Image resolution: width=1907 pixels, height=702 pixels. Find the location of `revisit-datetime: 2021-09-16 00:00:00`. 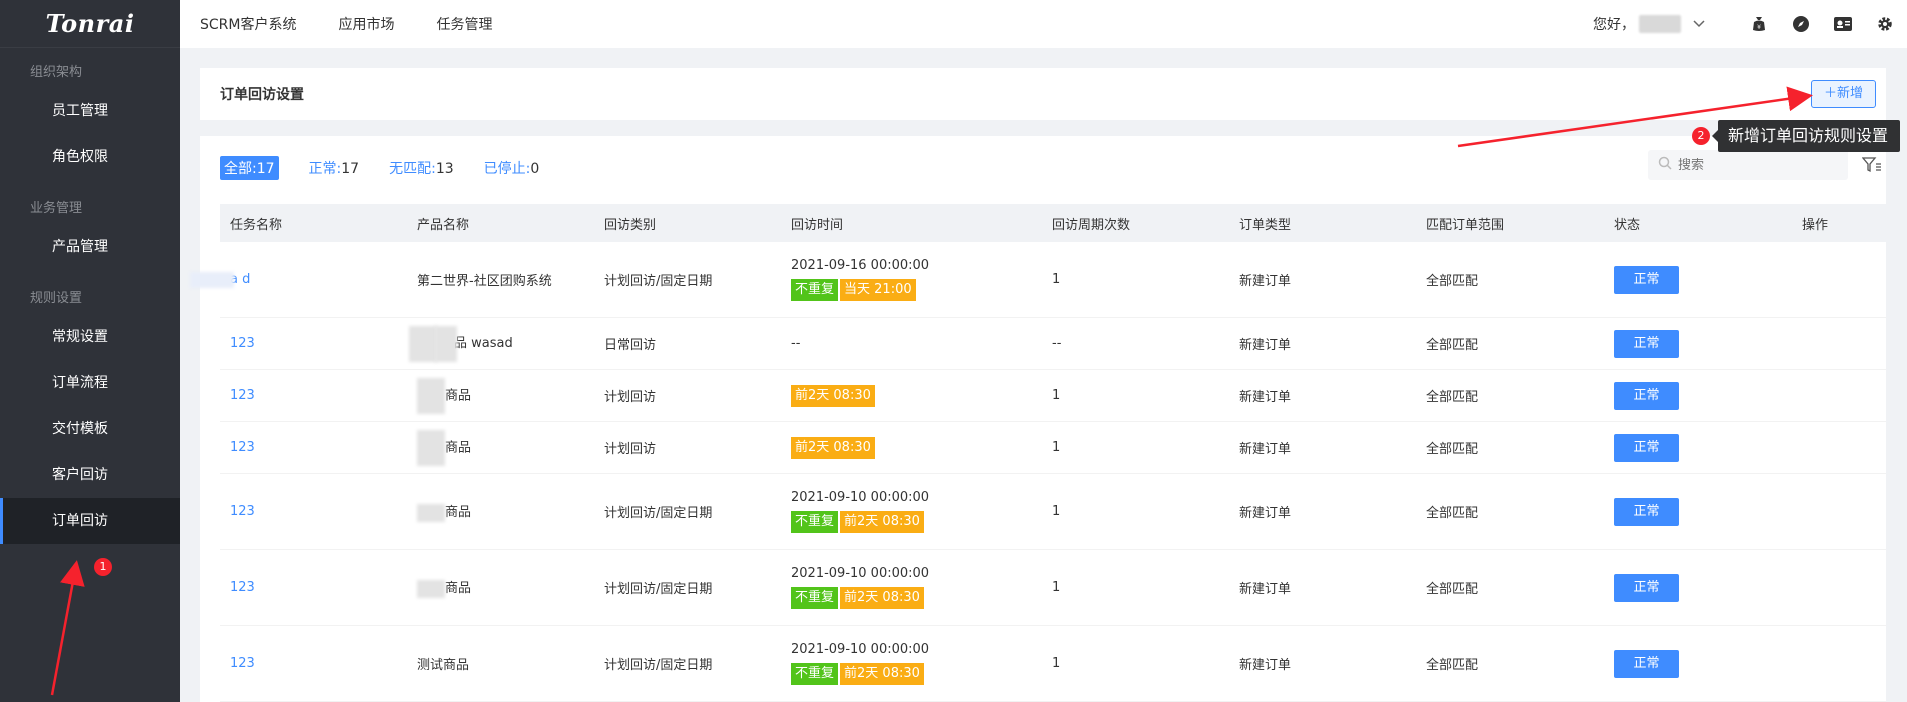

revisit-datetime: 2021-09-16 00:00:00 is located at coordinates (860, 265).